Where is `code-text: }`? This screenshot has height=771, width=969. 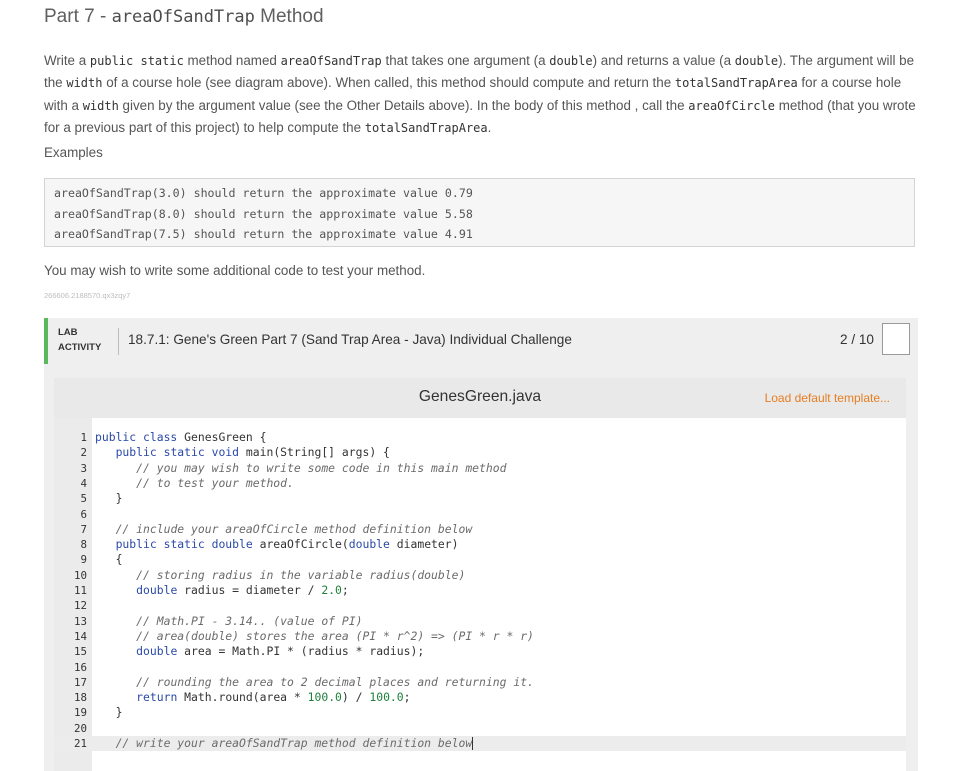
code-text: } is located at coordinates (109, 712).